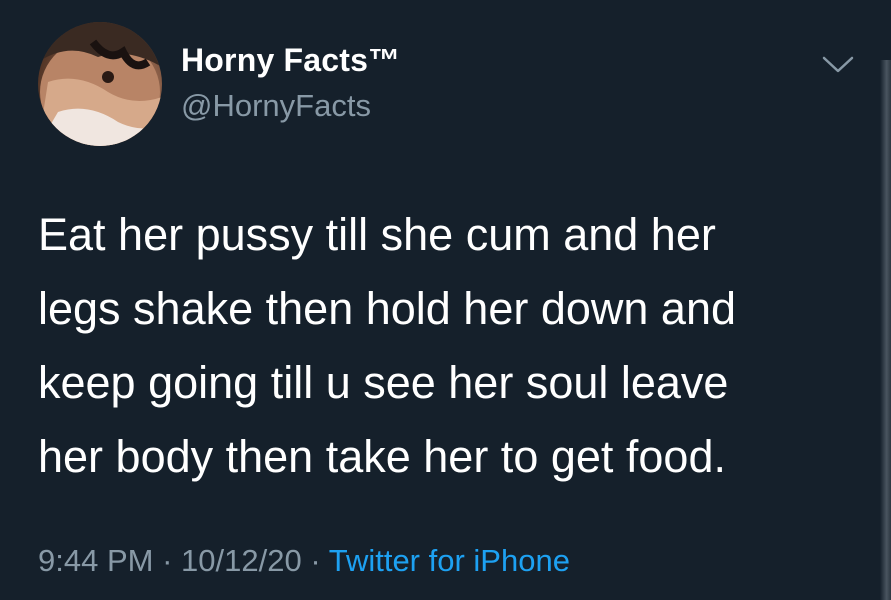 Image resolution: width=891 pixels, height=600 pixels. I want to click on tweet-date: 10/12/20, so click(241, 560).